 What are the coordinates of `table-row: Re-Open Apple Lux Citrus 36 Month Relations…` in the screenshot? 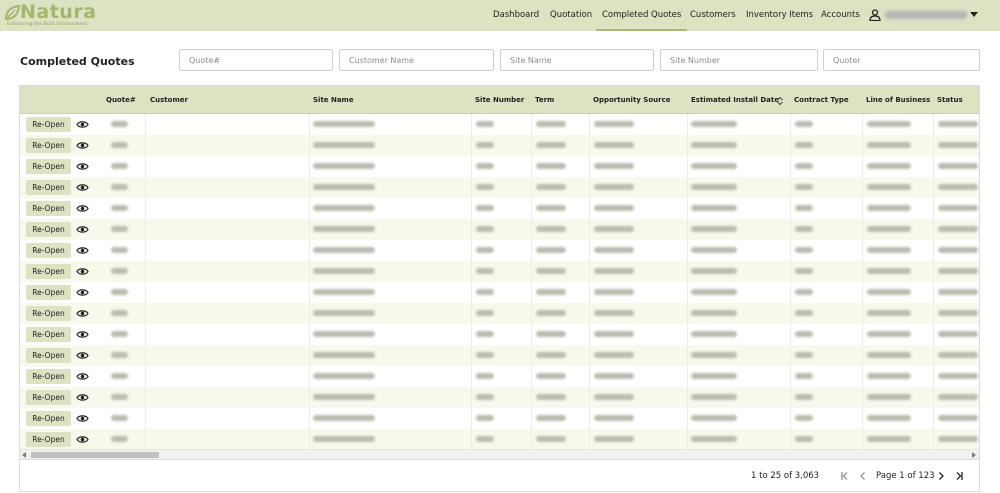 It's located at (499, 187).